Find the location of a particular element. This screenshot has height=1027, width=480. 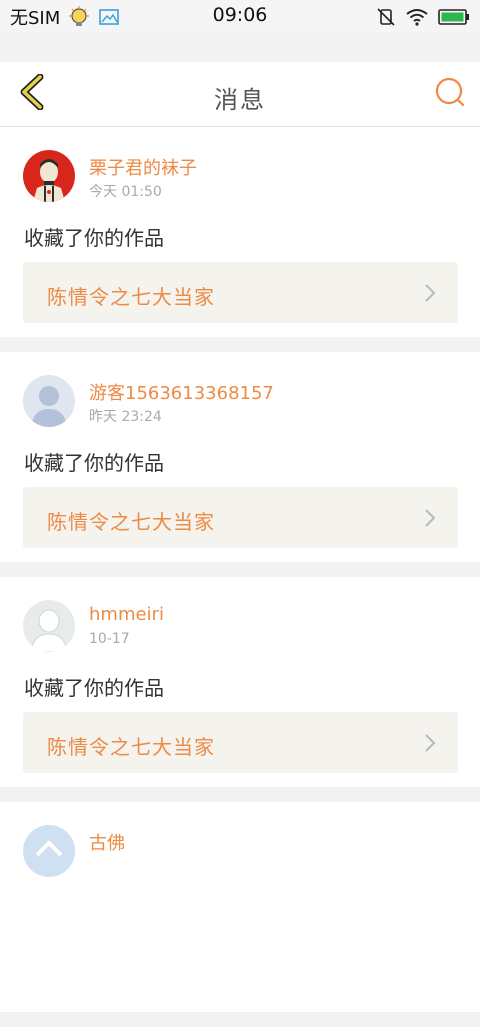

battery-icon is located at coordinates (454, 17).